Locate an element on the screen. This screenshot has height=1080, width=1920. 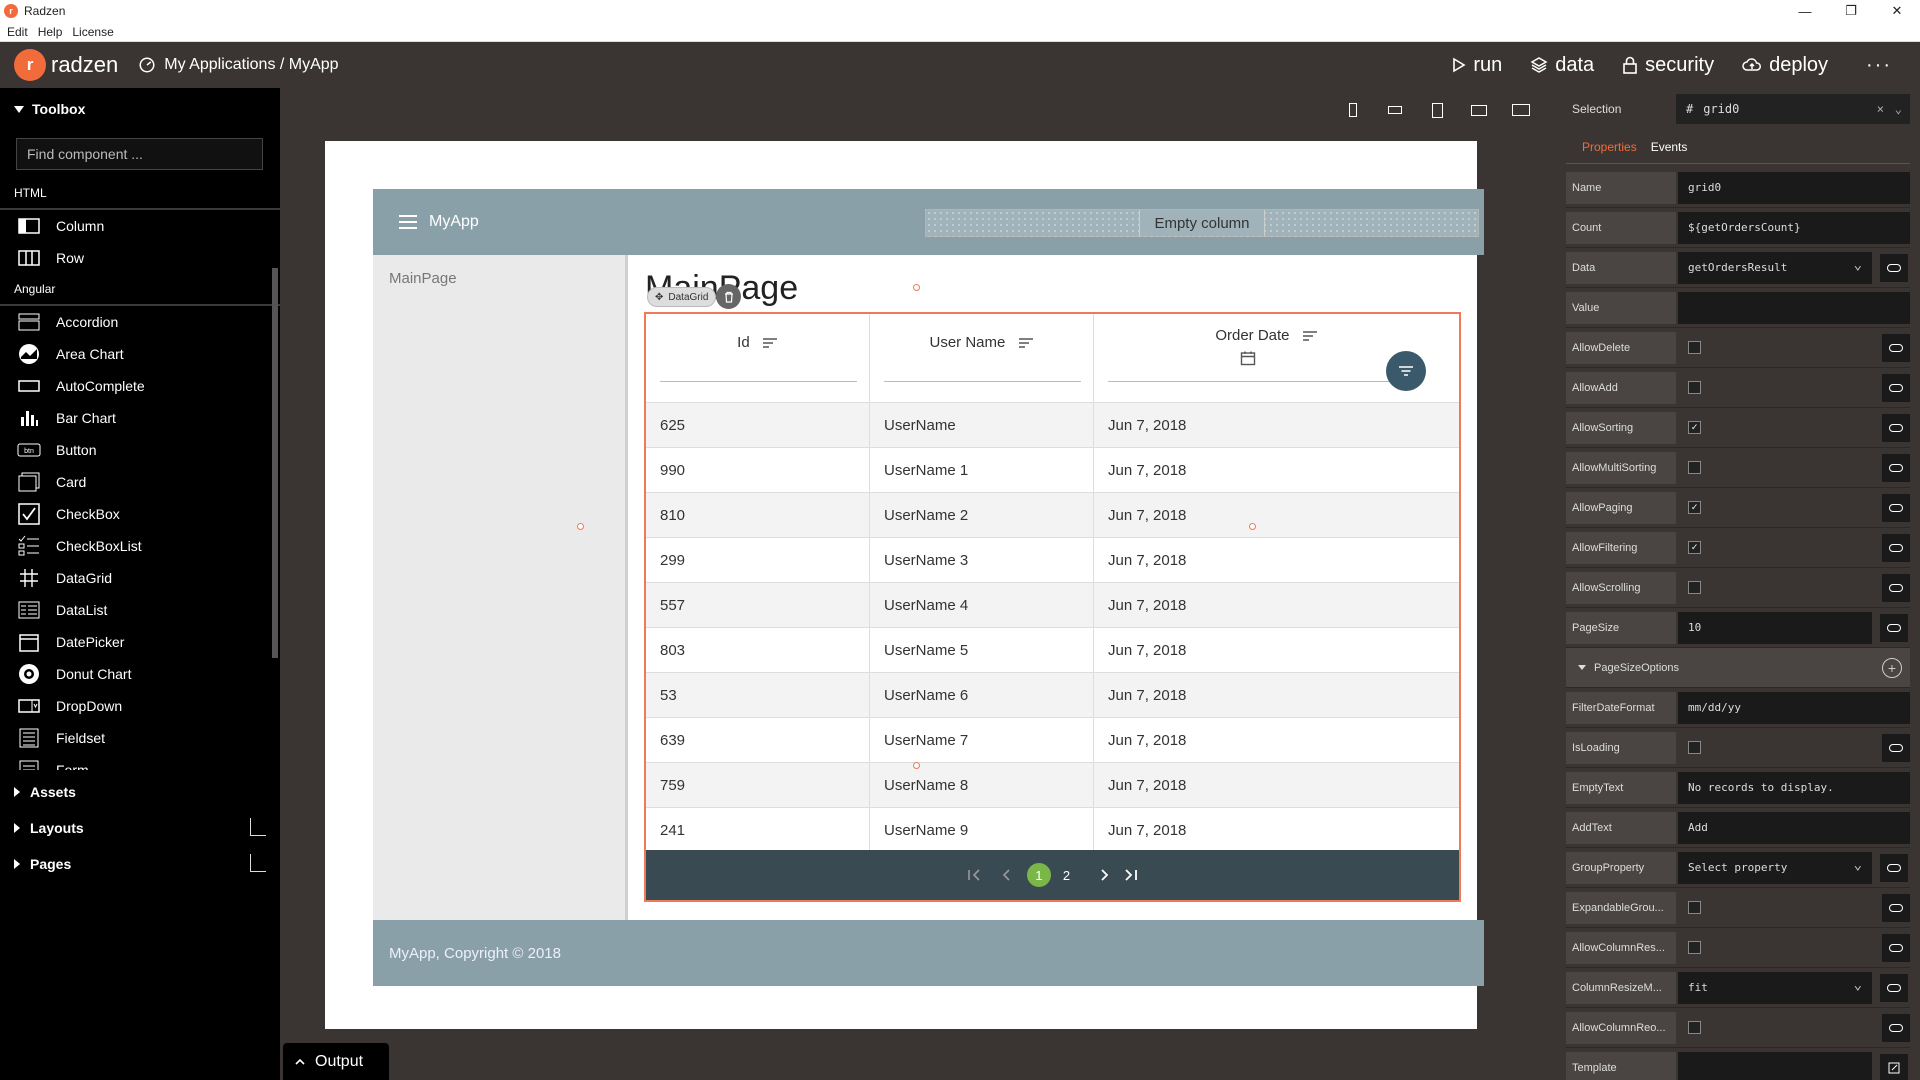
property-value-value is located at coordinates (1794, 307).